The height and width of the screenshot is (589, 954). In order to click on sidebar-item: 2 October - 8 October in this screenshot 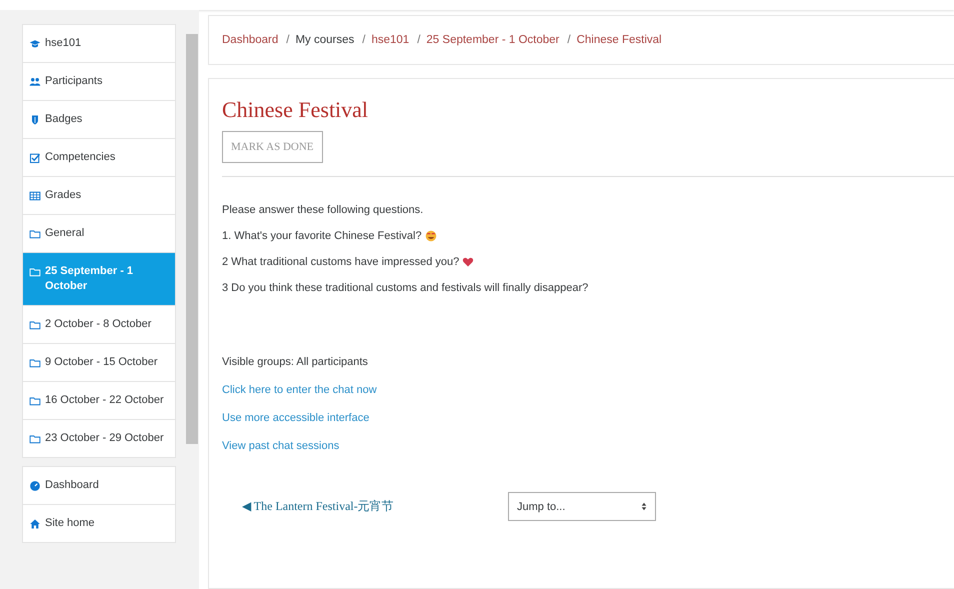, I will do `click(99, 325)`.